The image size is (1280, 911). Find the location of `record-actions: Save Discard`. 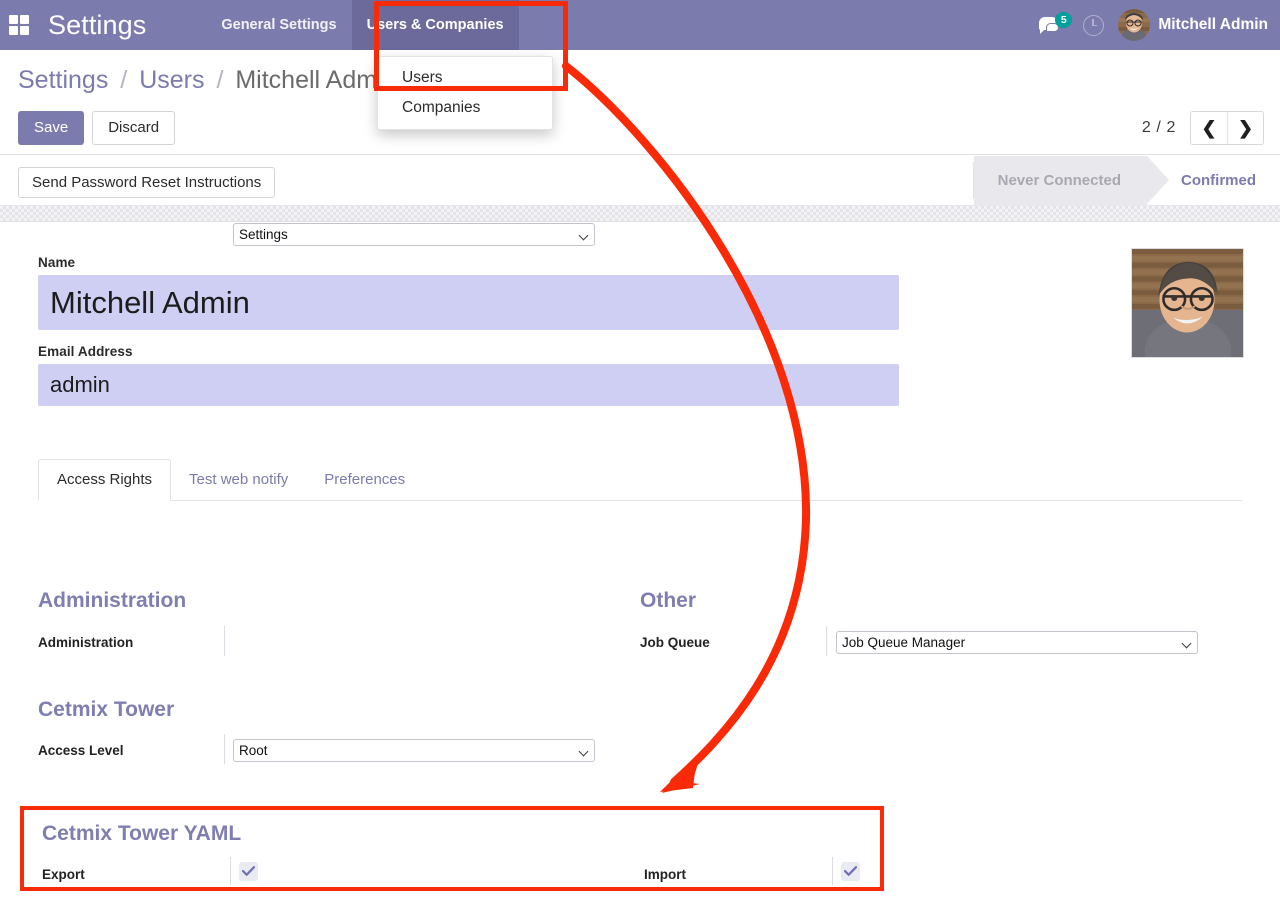

record-actions: Save Discard is located at coordinates (97, 128).